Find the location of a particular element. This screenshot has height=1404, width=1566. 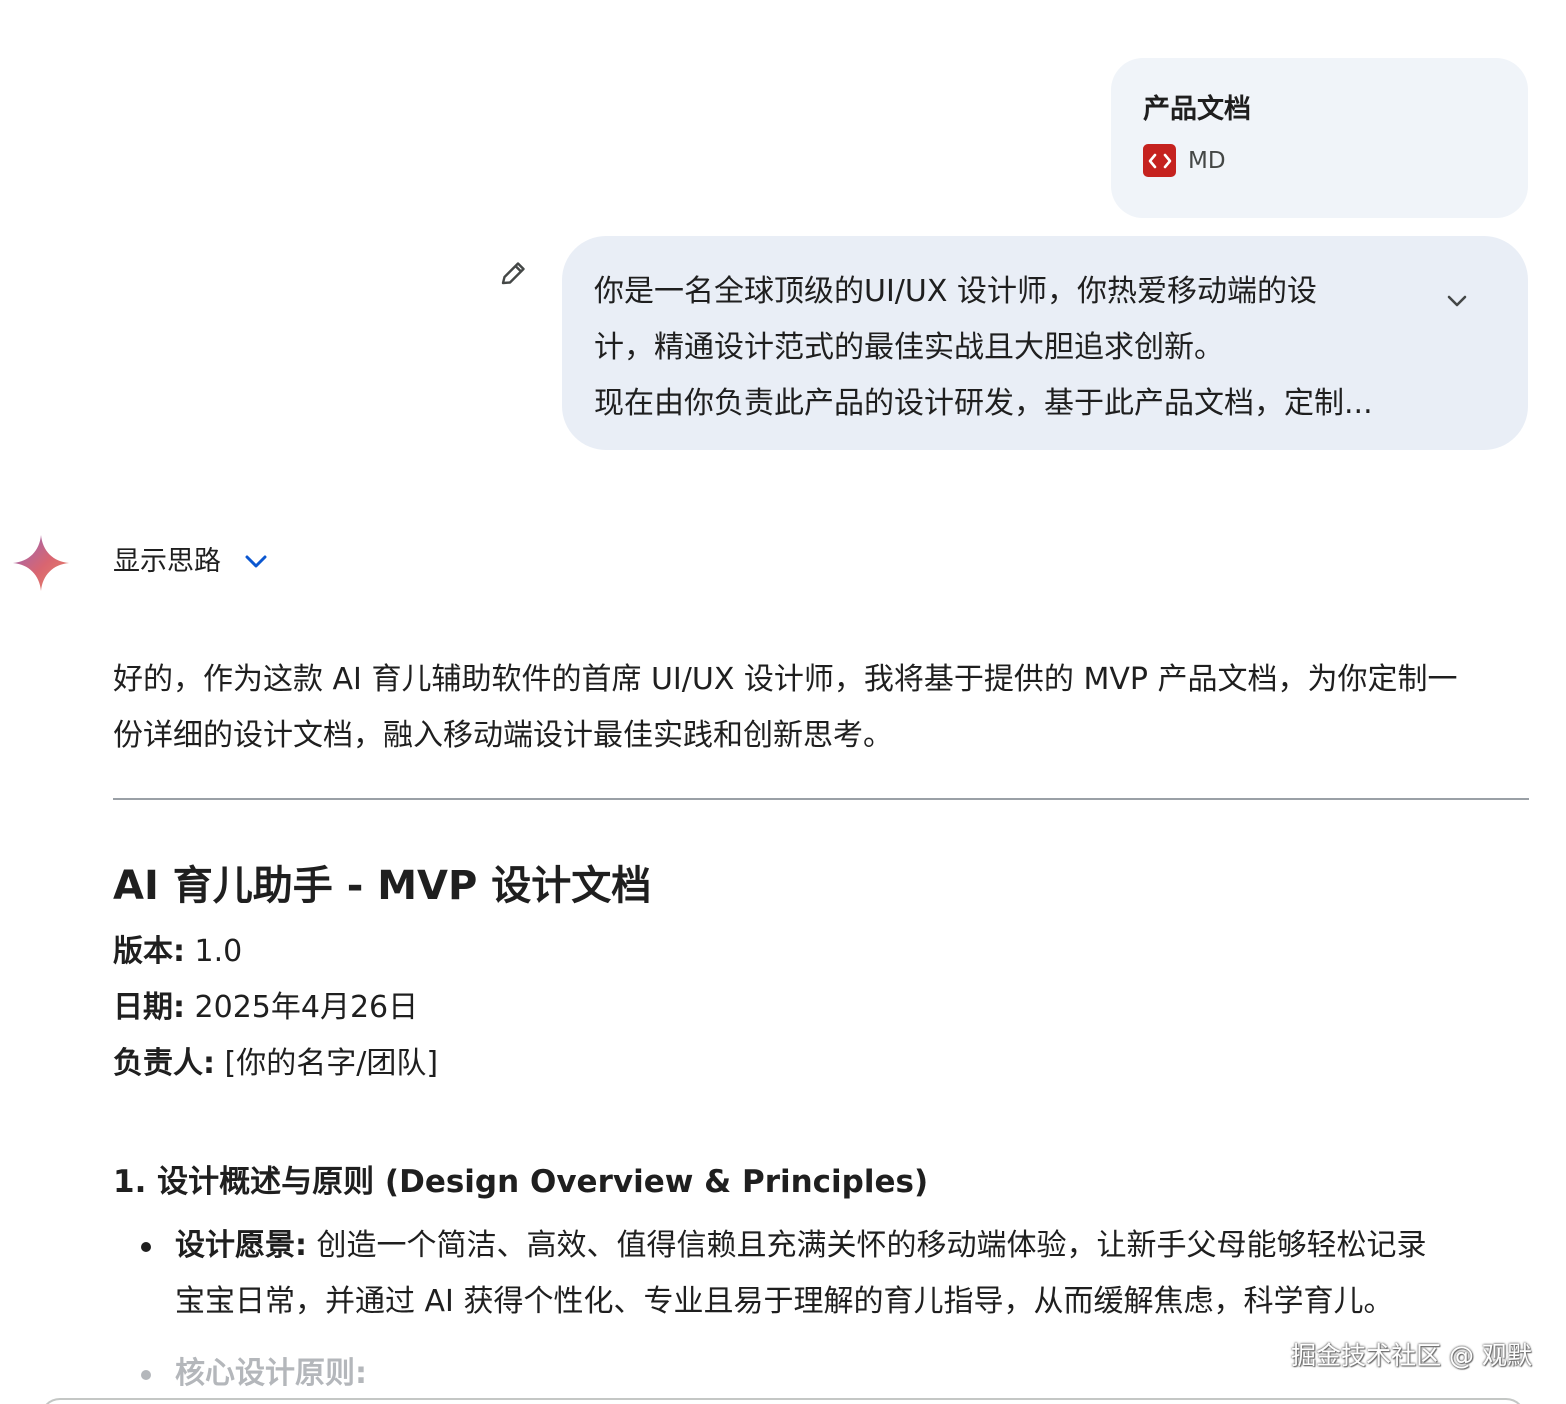

bullet-key: 设计愿景: is located at coordinates (241, 1245).